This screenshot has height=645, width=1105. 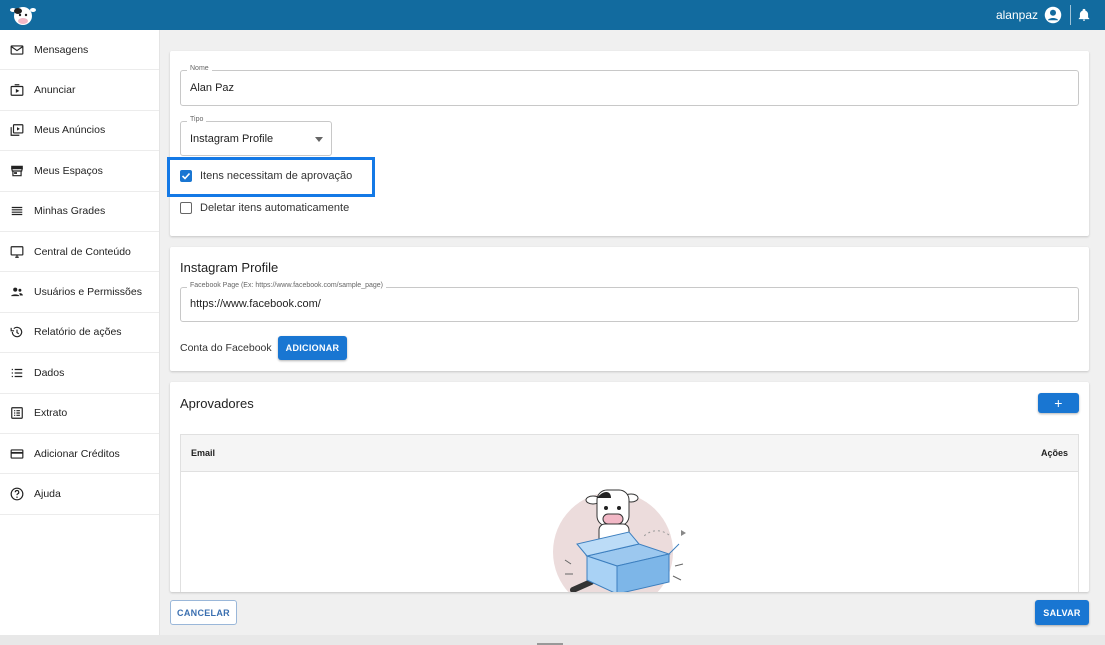 I want to click on type-label: Tipo, so click(x=197, y=119).